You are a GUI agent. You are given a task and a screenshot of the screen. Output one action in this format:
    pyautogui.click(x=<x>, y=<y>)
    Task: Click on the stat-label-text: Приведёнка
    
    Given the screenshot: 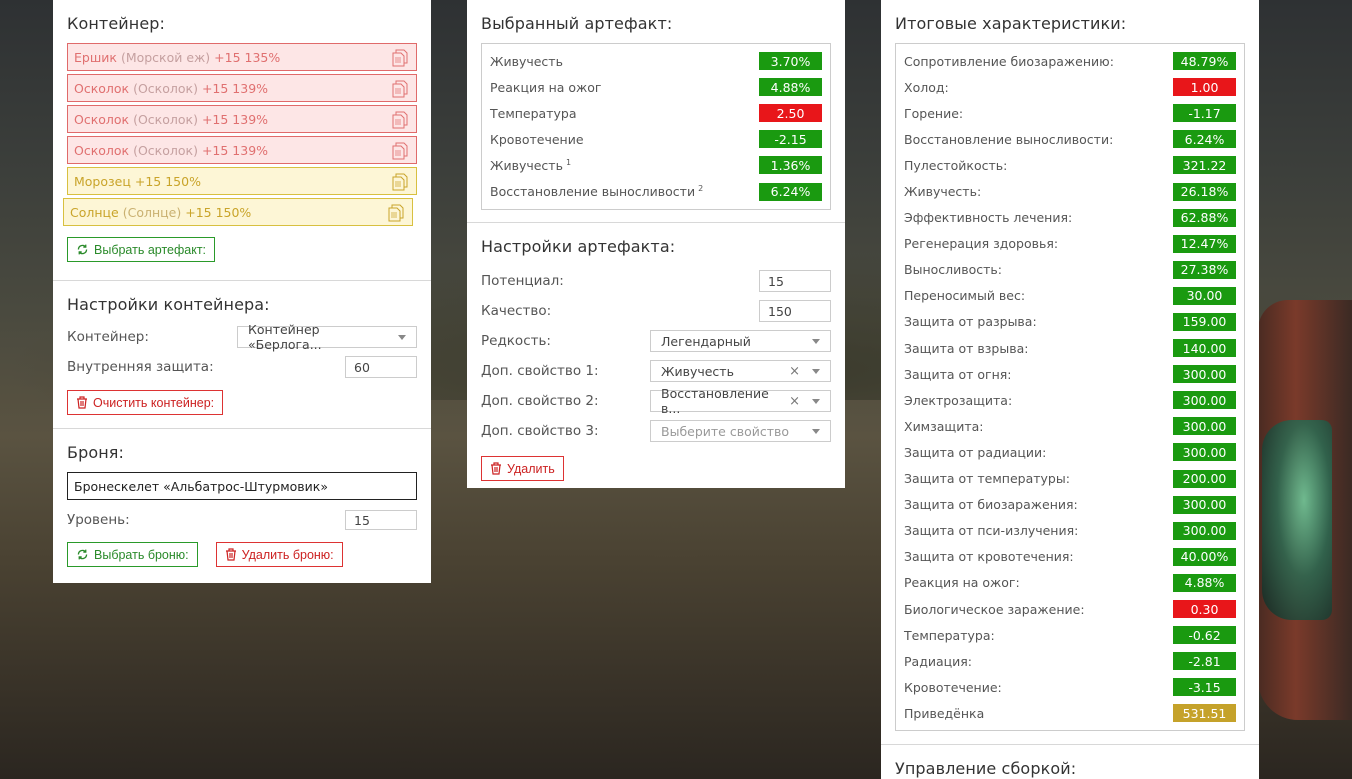 What is the action you would take?
    pyautogui.click(x=944, y=713)
    